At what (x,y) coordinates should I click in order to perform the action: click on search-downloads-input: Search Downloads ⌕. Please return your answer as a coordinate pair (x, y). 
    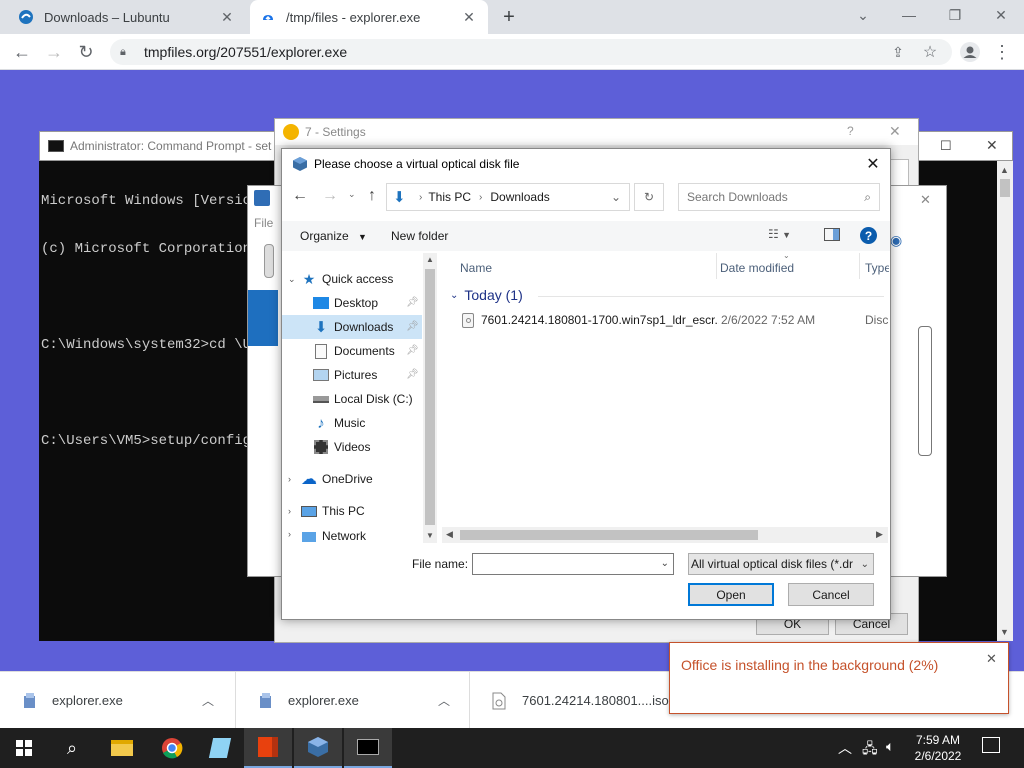
    Looking at the image, I should click on (779, 197).